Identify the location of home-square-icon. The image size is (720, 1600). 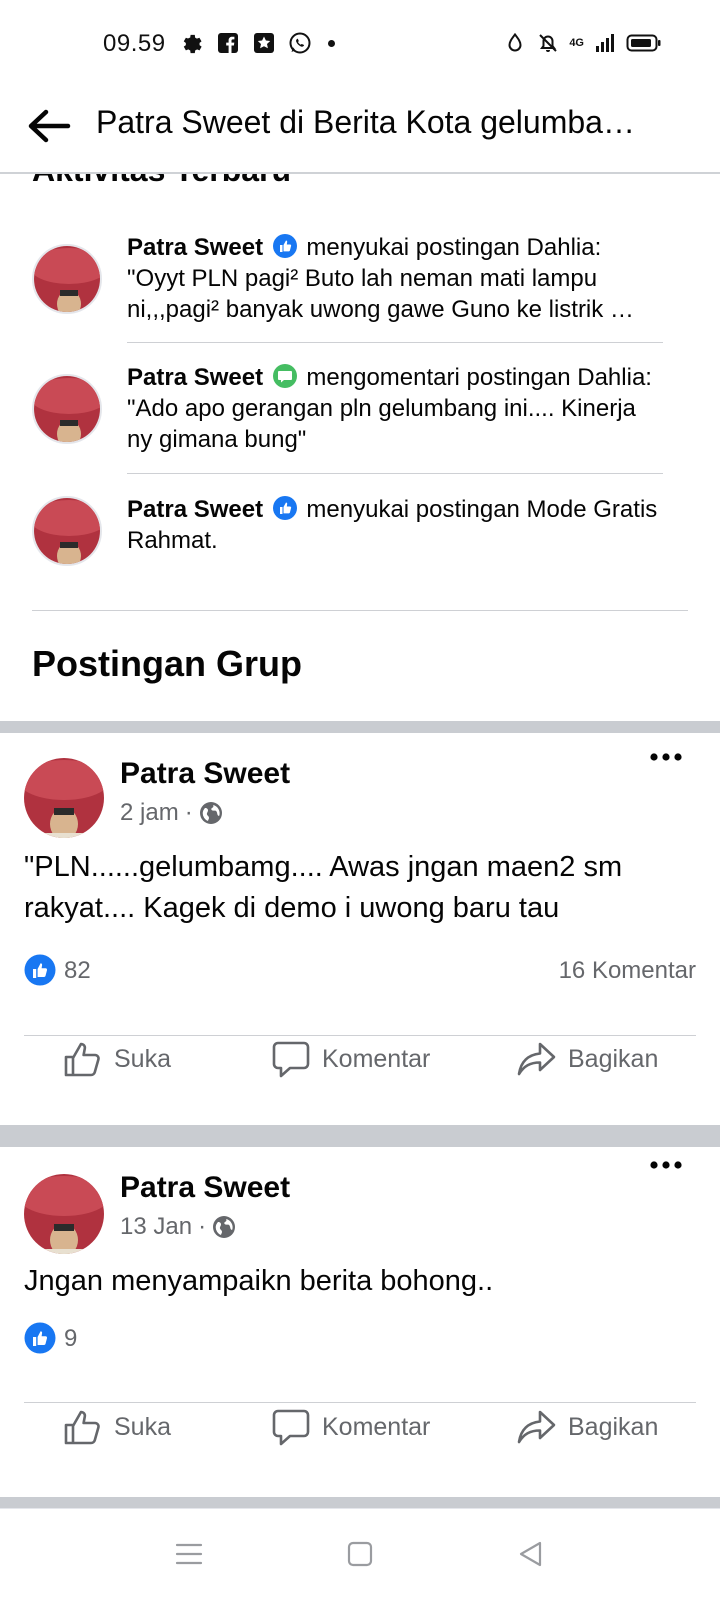
(360, 1554).